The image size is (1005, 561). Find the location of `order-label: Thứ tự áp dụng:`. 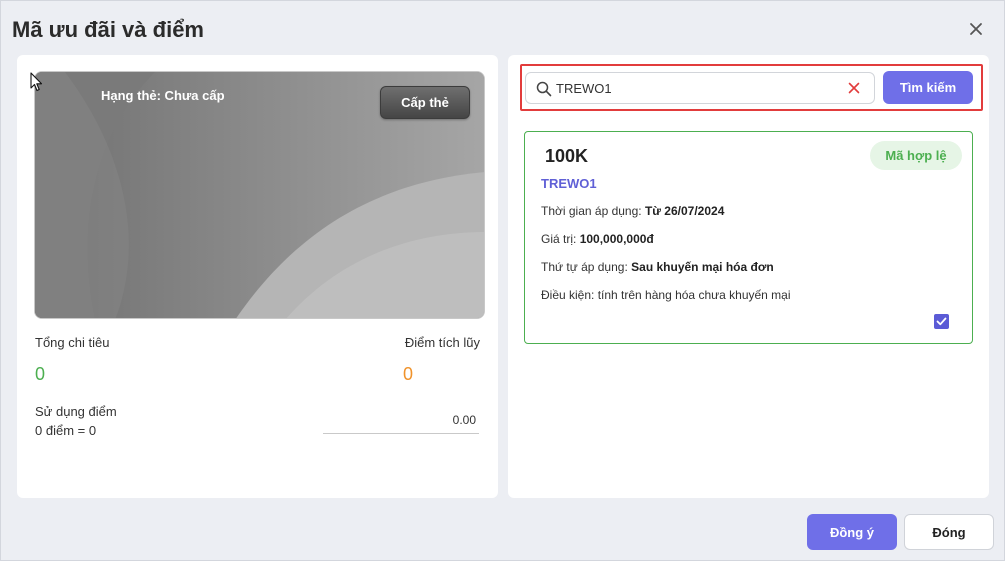

order-label: Thứ tự áp dụng: is located at coordinates (584, 267).